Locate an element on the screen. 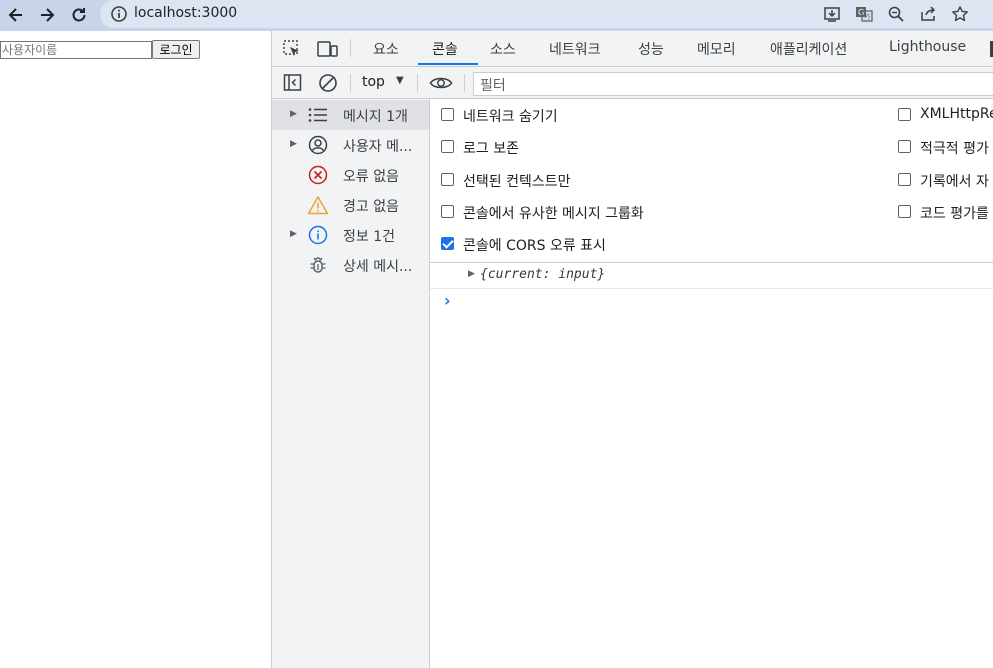 This screenshot has height=668, width=993. url-text: localhost:3000 is located at coordinates (186, 13).